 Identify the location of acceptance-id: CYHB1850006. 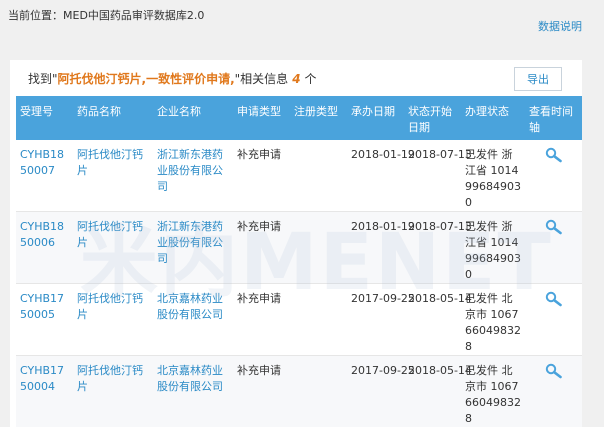
(44, 248).